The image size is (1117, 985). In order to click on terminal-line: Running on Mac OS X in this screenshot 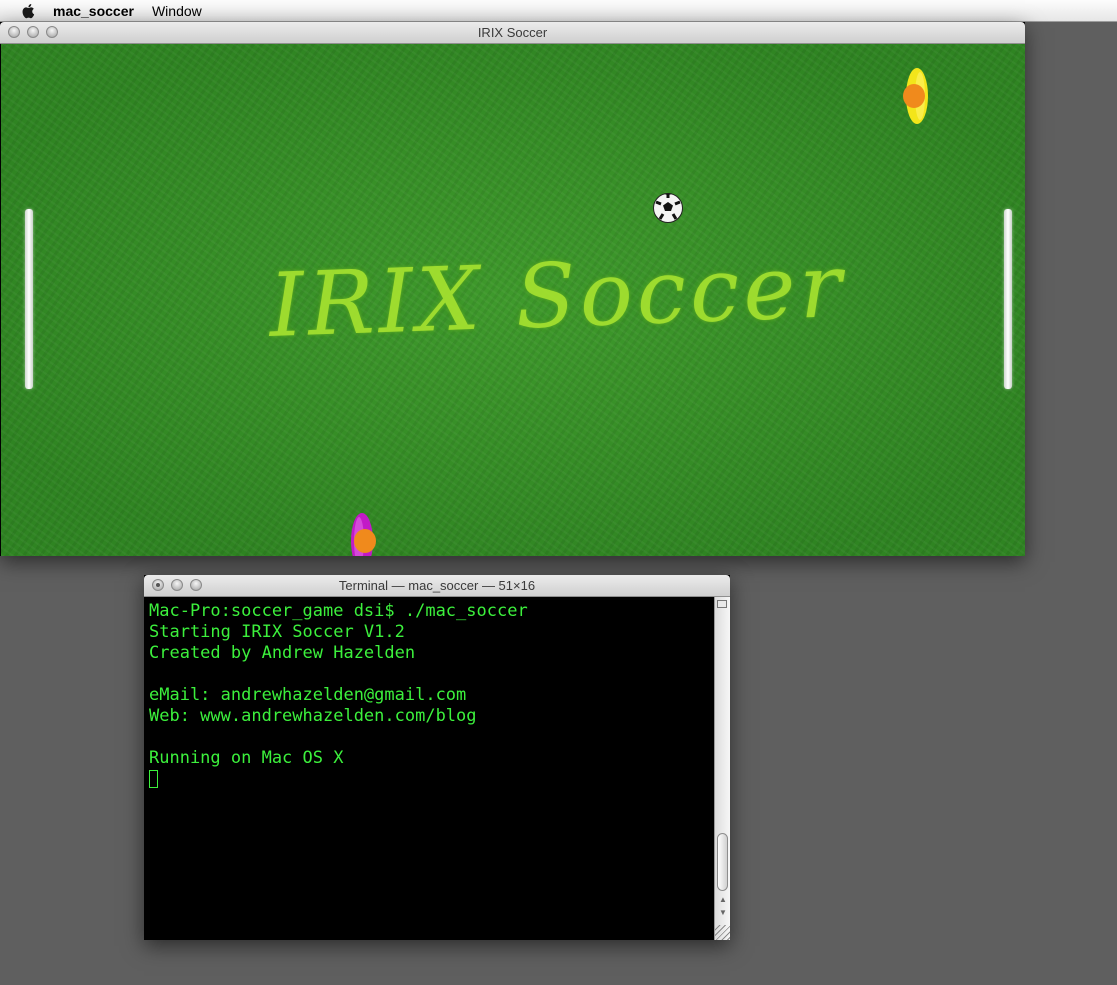, I will do `click(246, 758)`.